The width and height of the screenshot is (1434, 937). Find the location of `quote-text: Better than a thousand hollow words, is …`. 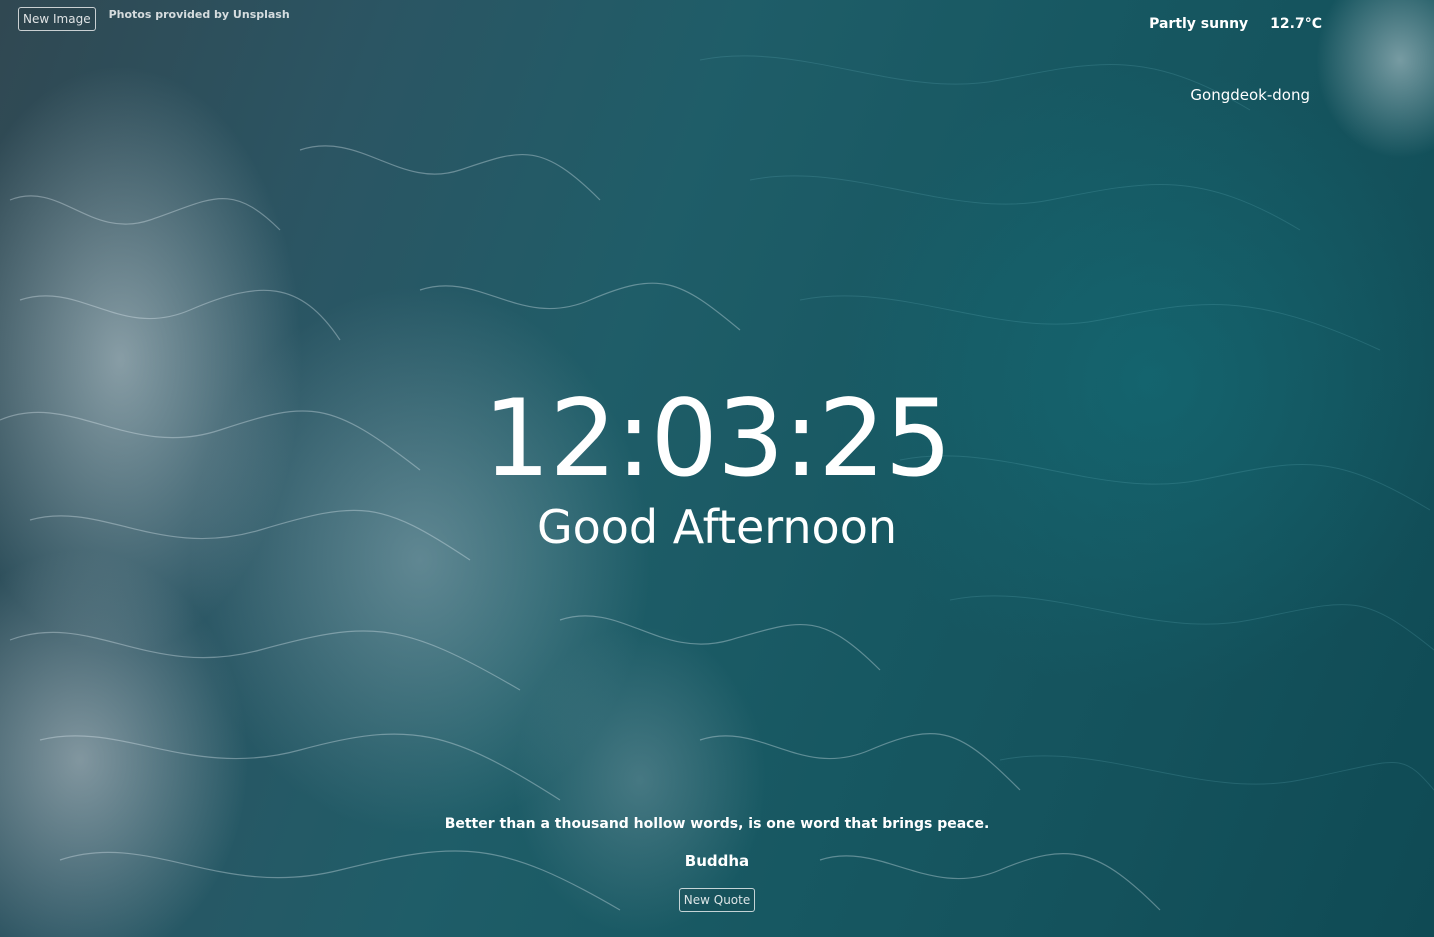

quote-text: Better than a thousand hollow words, is … is located at coordinates (717, 824).